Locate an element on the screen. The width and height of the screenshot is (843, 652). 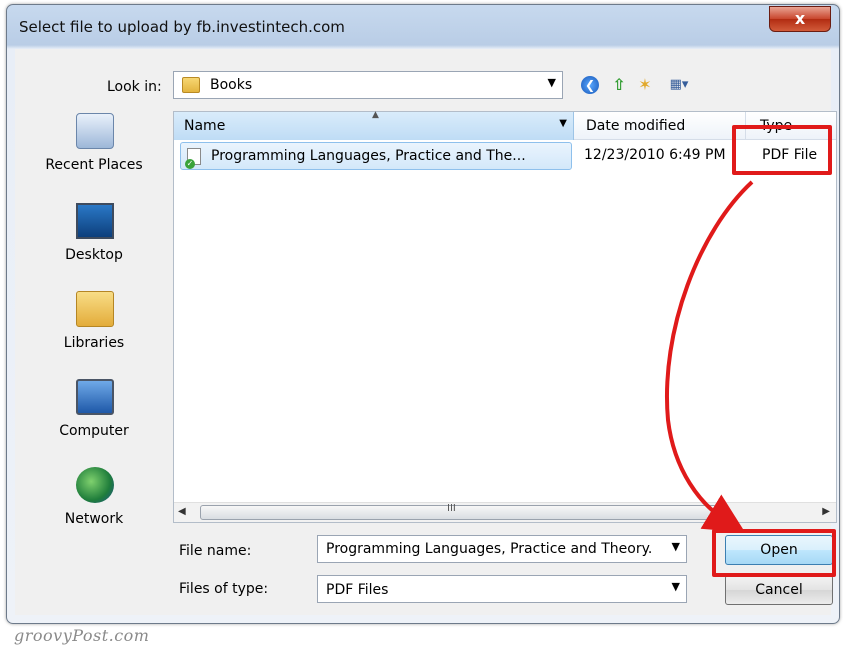
place-label: Desktop is located at coordinates (94, 255).